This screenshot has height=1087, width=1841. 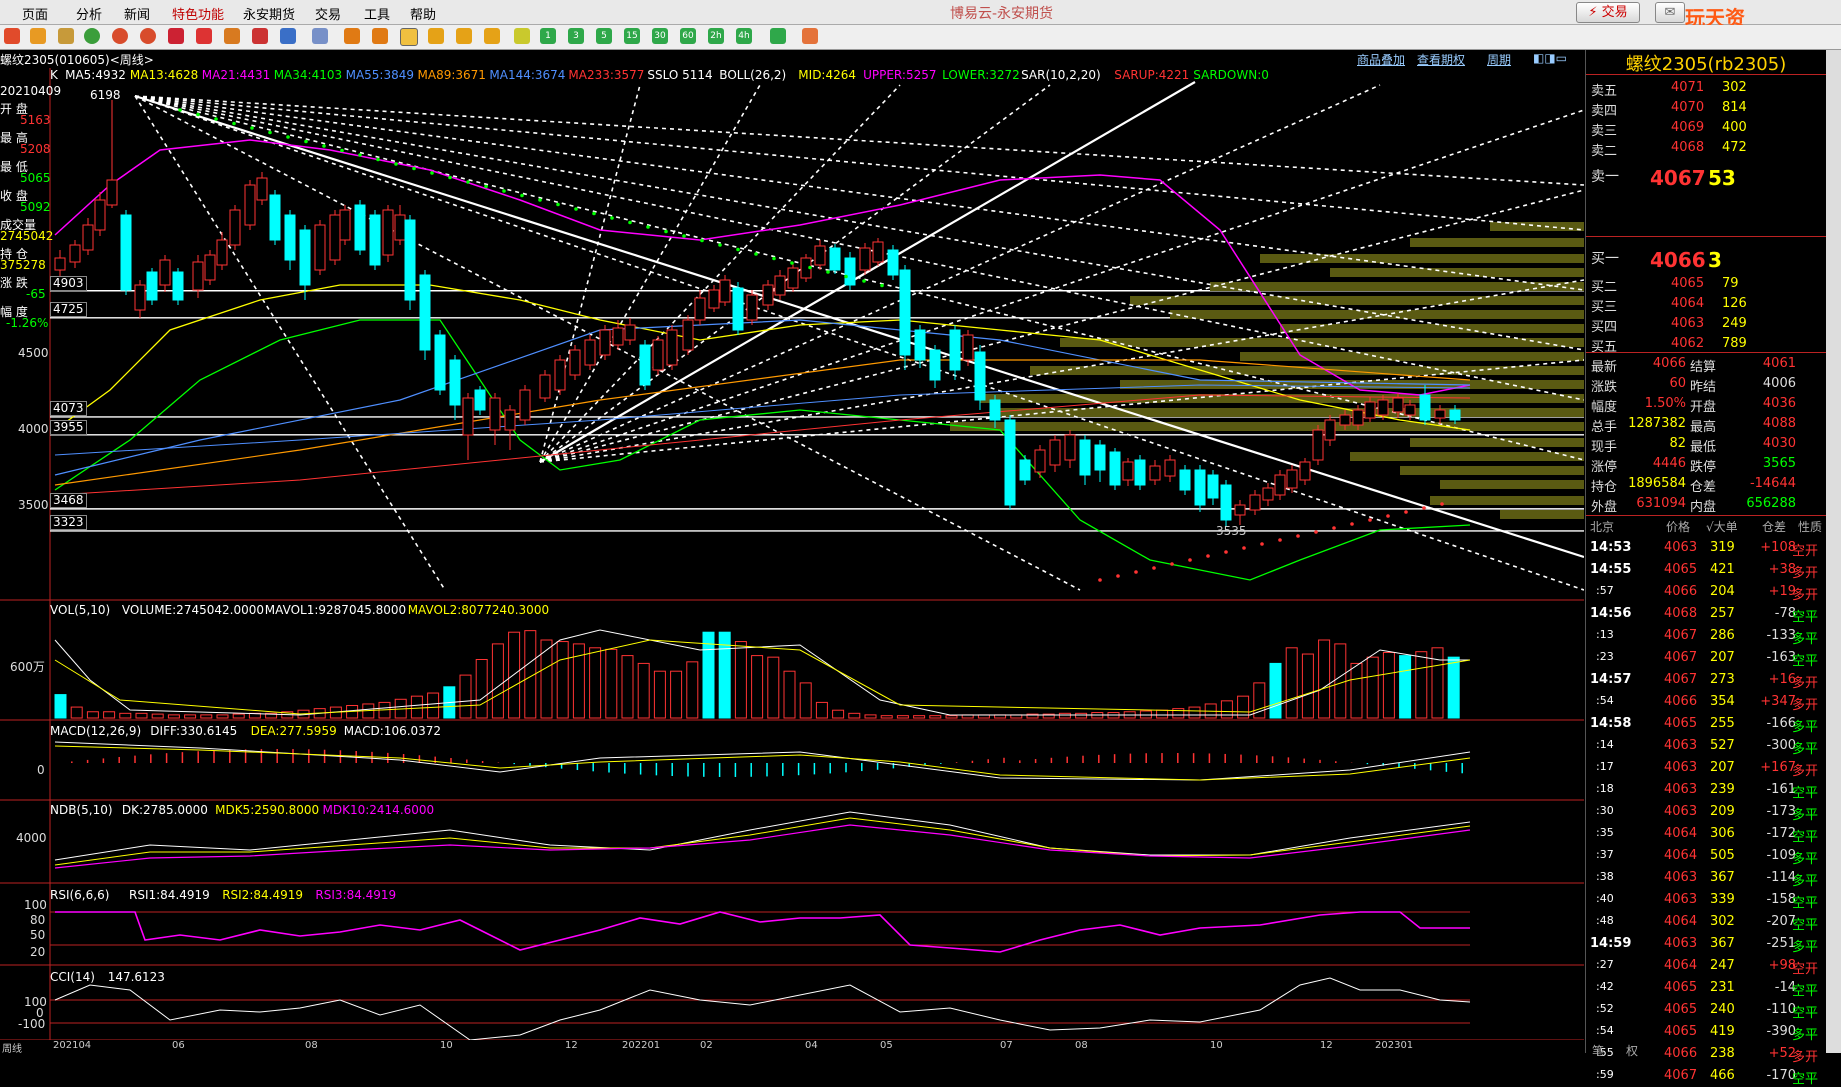 I want to click on menu-item: 特色功能, so click(x=198, y=13).